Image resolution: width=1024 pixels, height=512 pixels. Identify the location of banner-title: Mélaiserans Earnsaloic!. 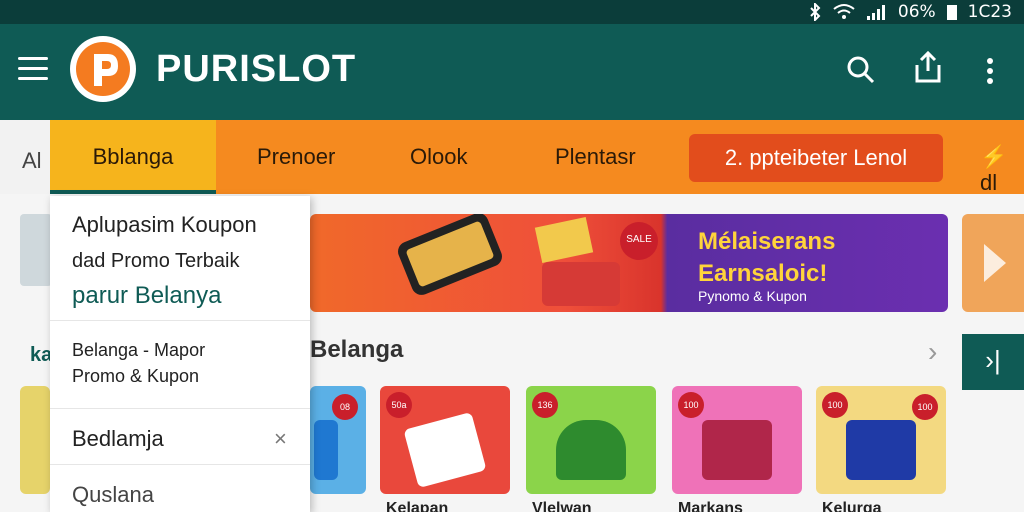
(767, 257).